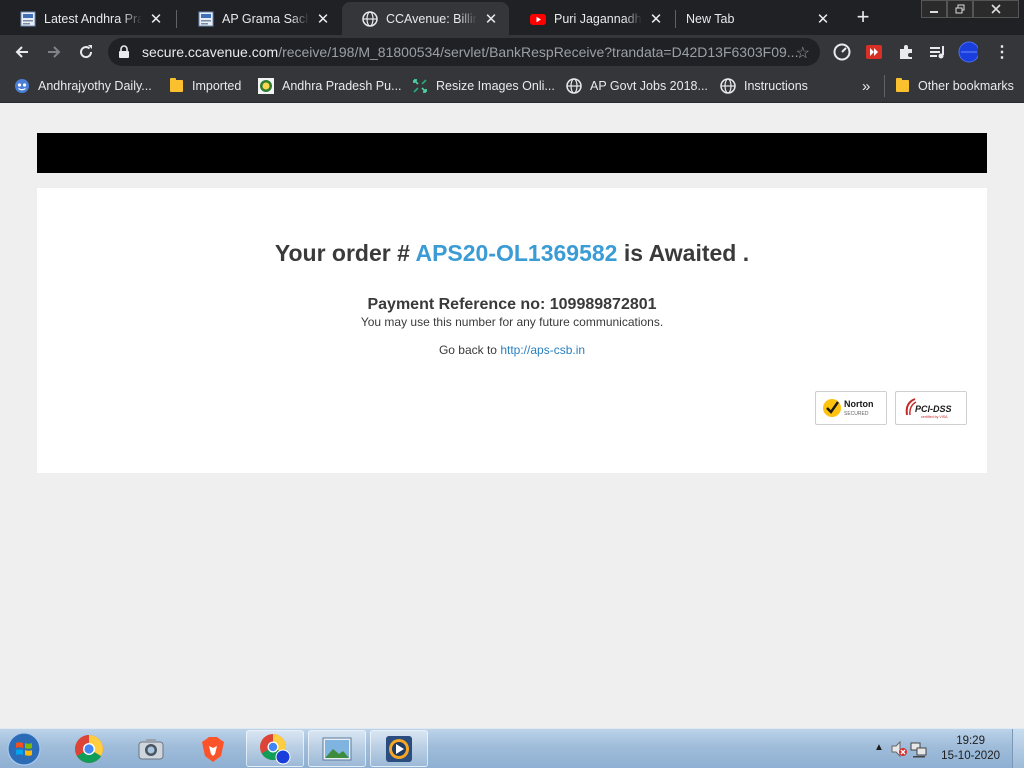 The height and width of the screenshot is (768, 1024). I want to click on go-back-line: Go back to http://aps-csb.in, so click(512, 350).